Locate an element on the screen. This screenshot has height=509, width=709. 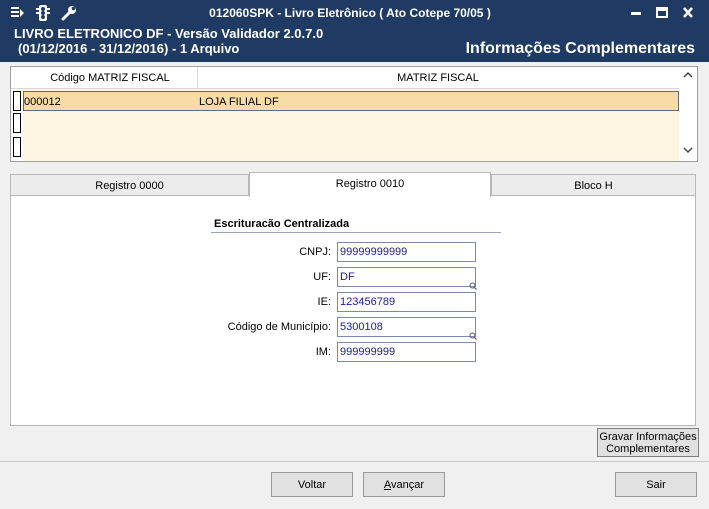
save-button-line1: Gravar Informações is located at coordinates (648, 437).